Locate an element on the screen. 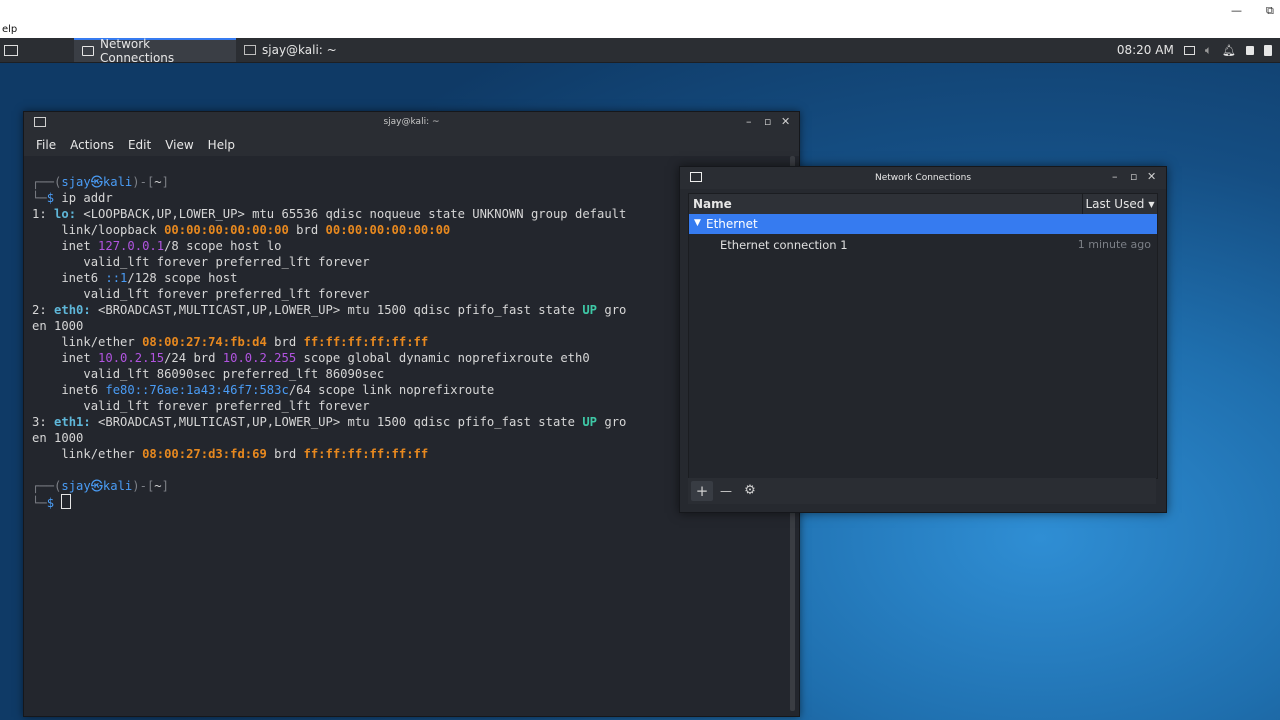 This screenshot has height=720, width=1280. eth0-brd: 10.0.2.255 is located at coordinates (259, 358).